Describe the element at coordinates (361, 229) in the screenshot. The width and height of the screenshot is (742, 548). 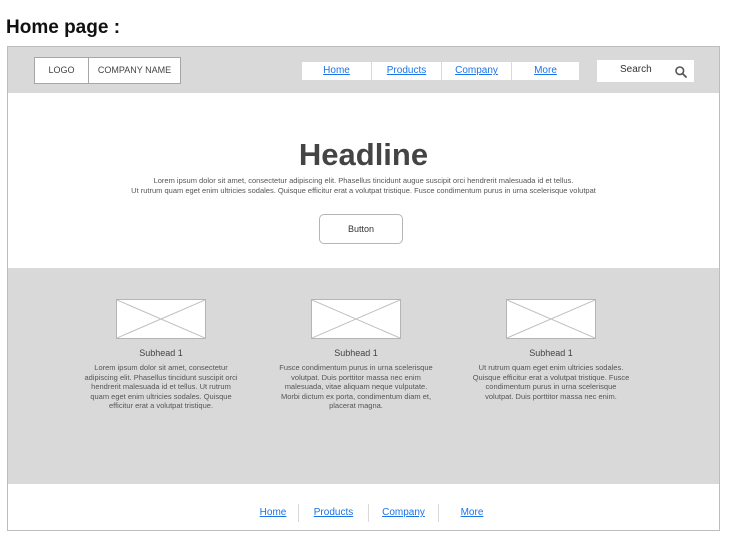
I see `hero-button: Button` at that location.